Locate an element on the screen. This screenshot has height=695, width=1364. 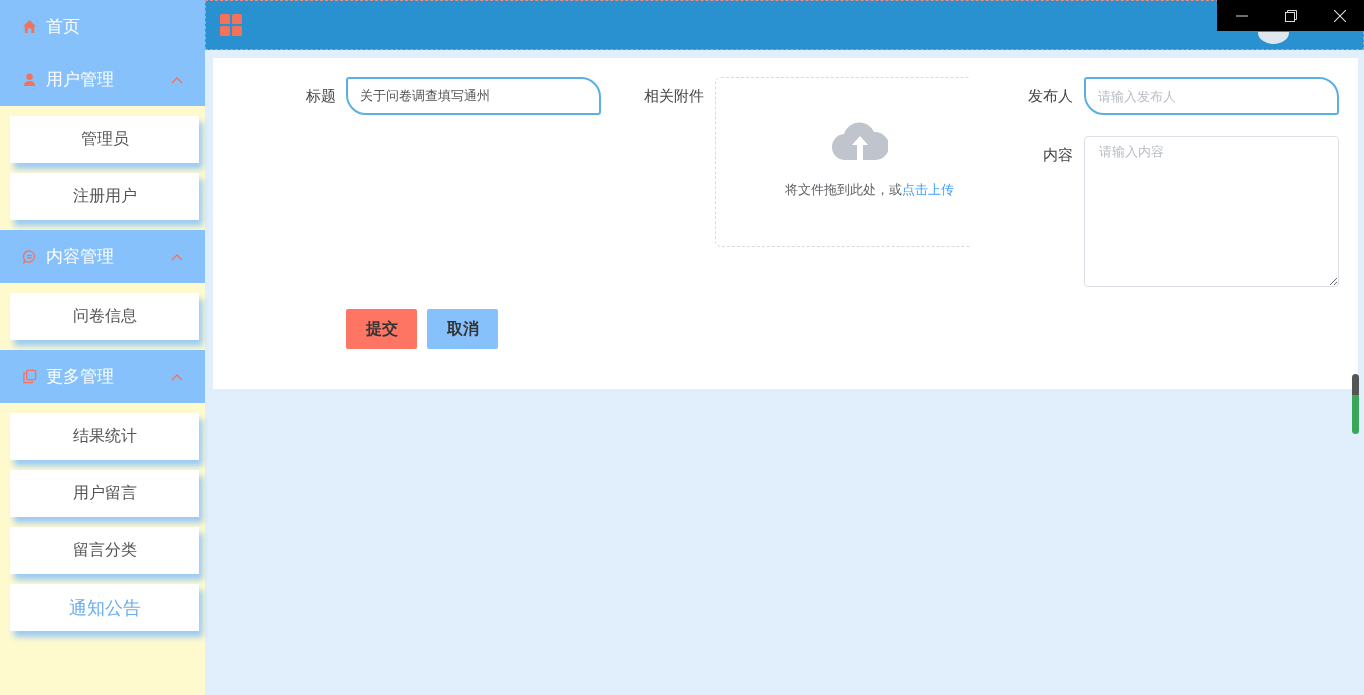
close-icon is located at coordinates (1339, 15).